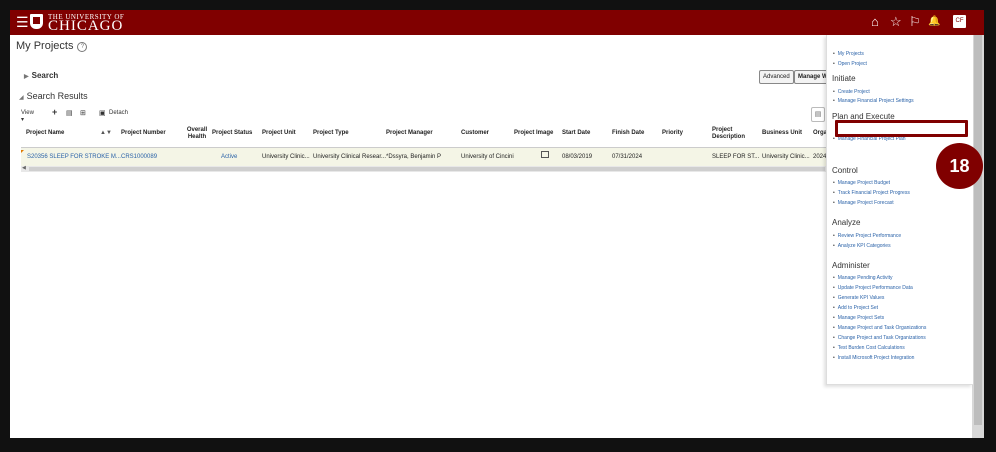 The height and width of the screenshot is (452, 996). I want to click on project-number-link: CRS1000089, so click(139, 157).